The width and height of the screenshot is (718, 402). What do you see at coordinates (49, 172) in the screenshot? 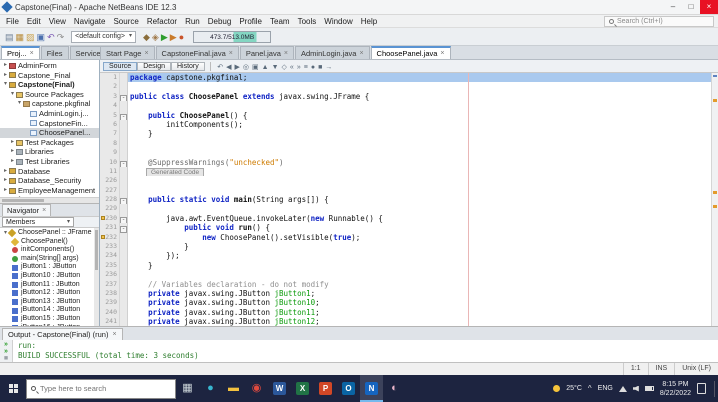
I see `tree-item-database: ▸ Database` at bounding box center [49, 172].